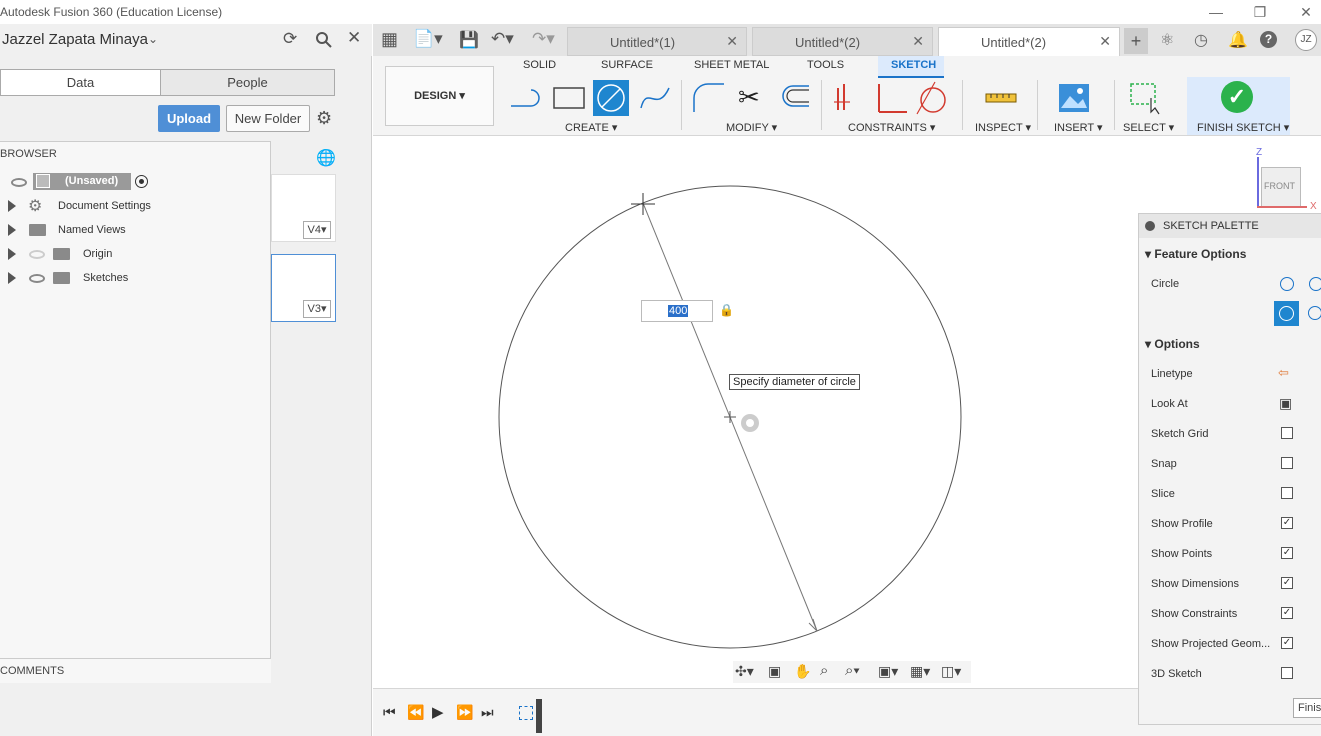 The width and height of the screenshot is (1321, 736). Describe the element at coordinates (247, 82) in the screenshot. I see `tab-people: People` at that location.